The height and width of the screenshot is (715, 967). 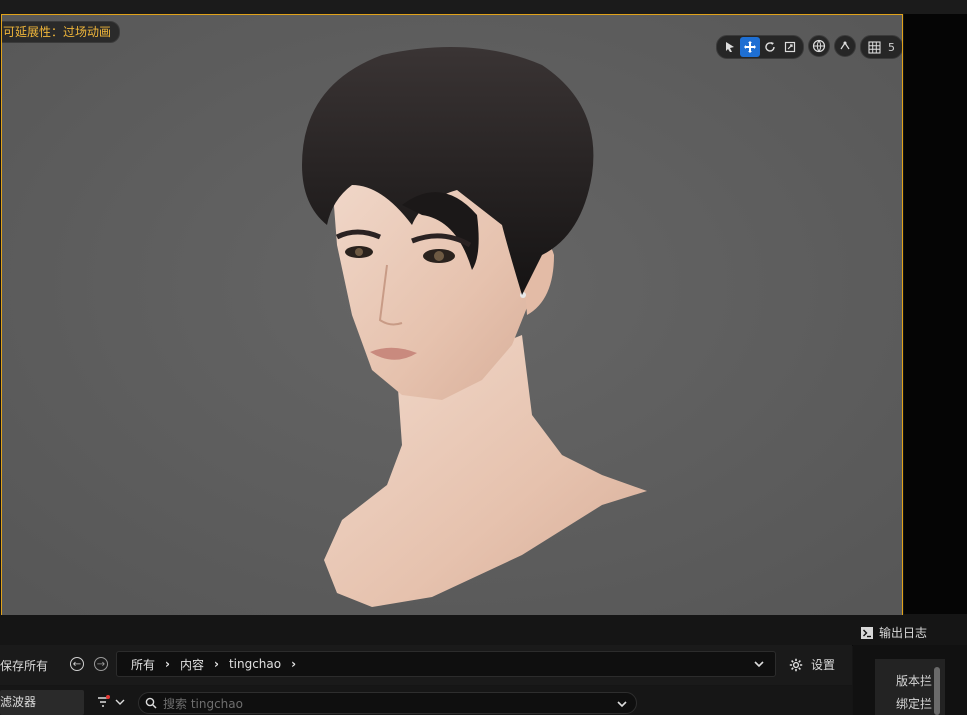 What do you see at coordinates (819, 46) in the screenshot?
I see `world-space-icon` at bounding box center [819, 46].